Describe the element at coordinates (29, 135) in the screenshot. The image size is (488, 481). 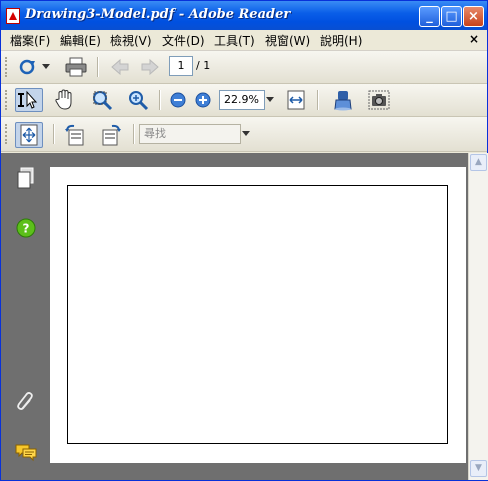
I see `fit-page-icon` at that location.